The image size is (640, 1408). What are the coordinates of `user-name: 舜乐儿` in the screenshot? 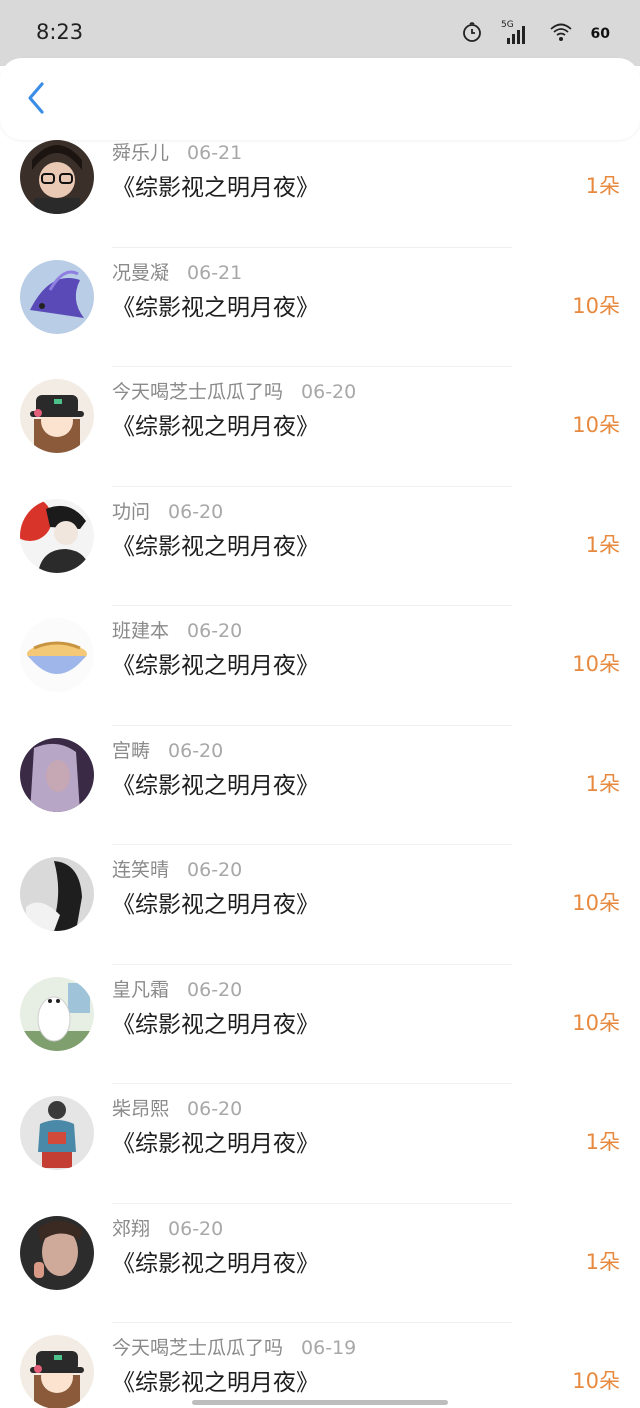 It's located at (141, 153).